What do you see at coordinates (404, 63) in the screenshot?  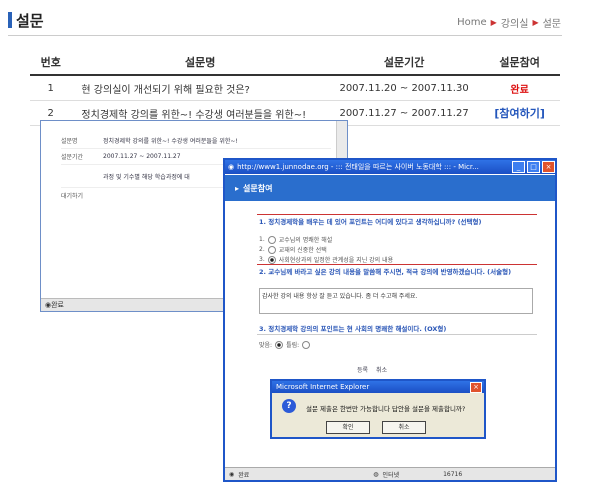 I see `col-period: 설문기간` at bounding box center [404, 63].